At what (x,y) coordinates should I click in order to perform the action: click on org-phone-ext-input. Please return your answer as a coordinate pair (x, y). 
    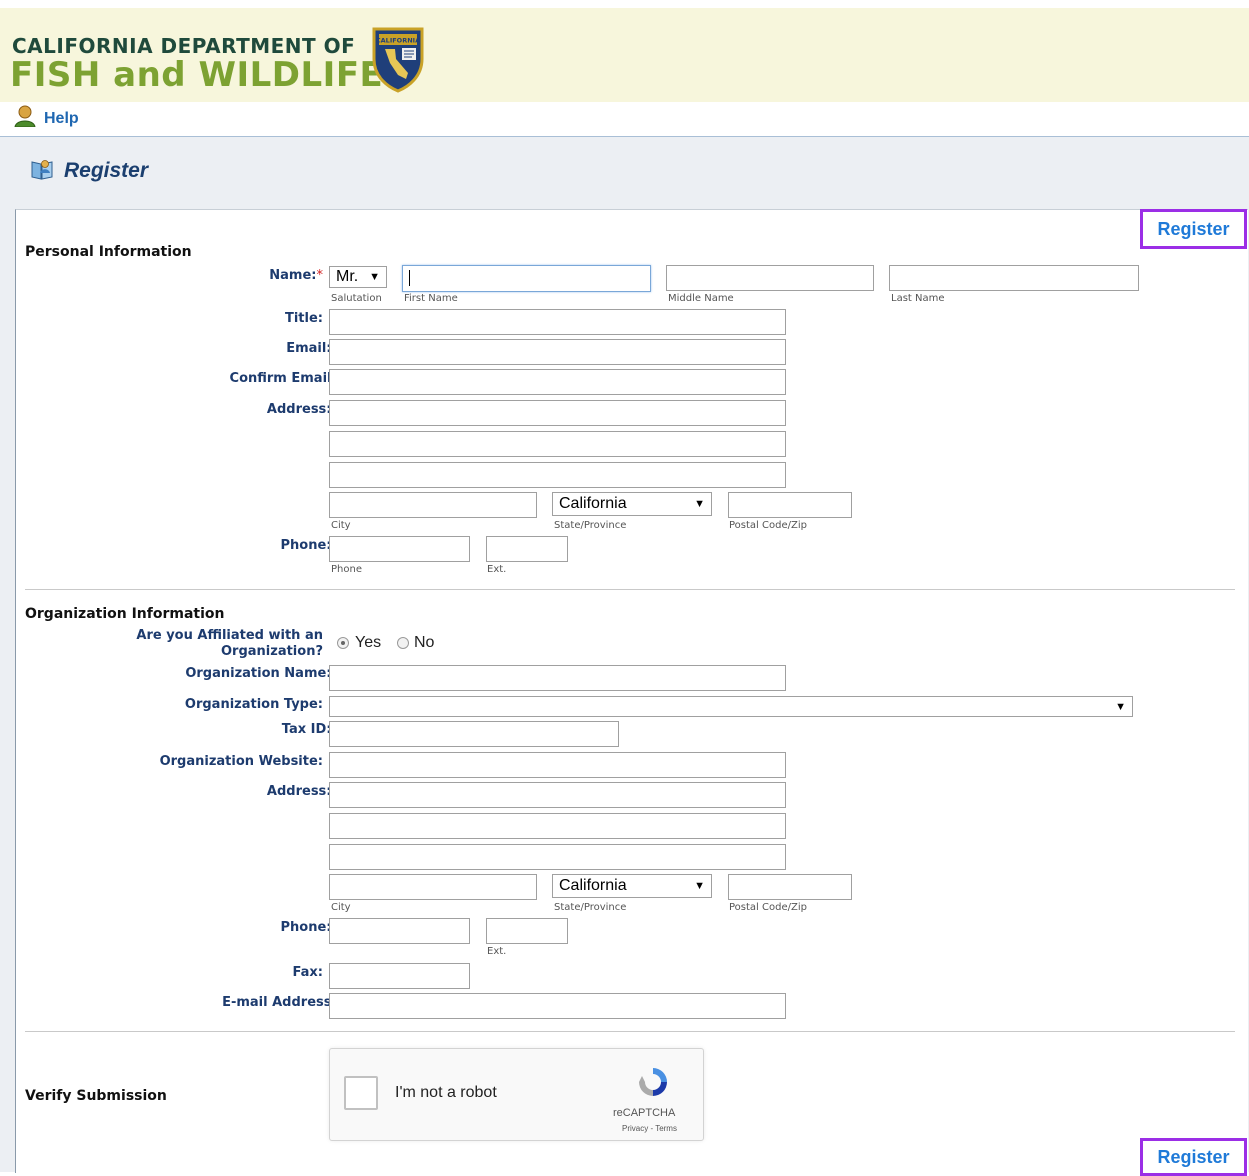
    Looking at the image, I should click on (527, 931).